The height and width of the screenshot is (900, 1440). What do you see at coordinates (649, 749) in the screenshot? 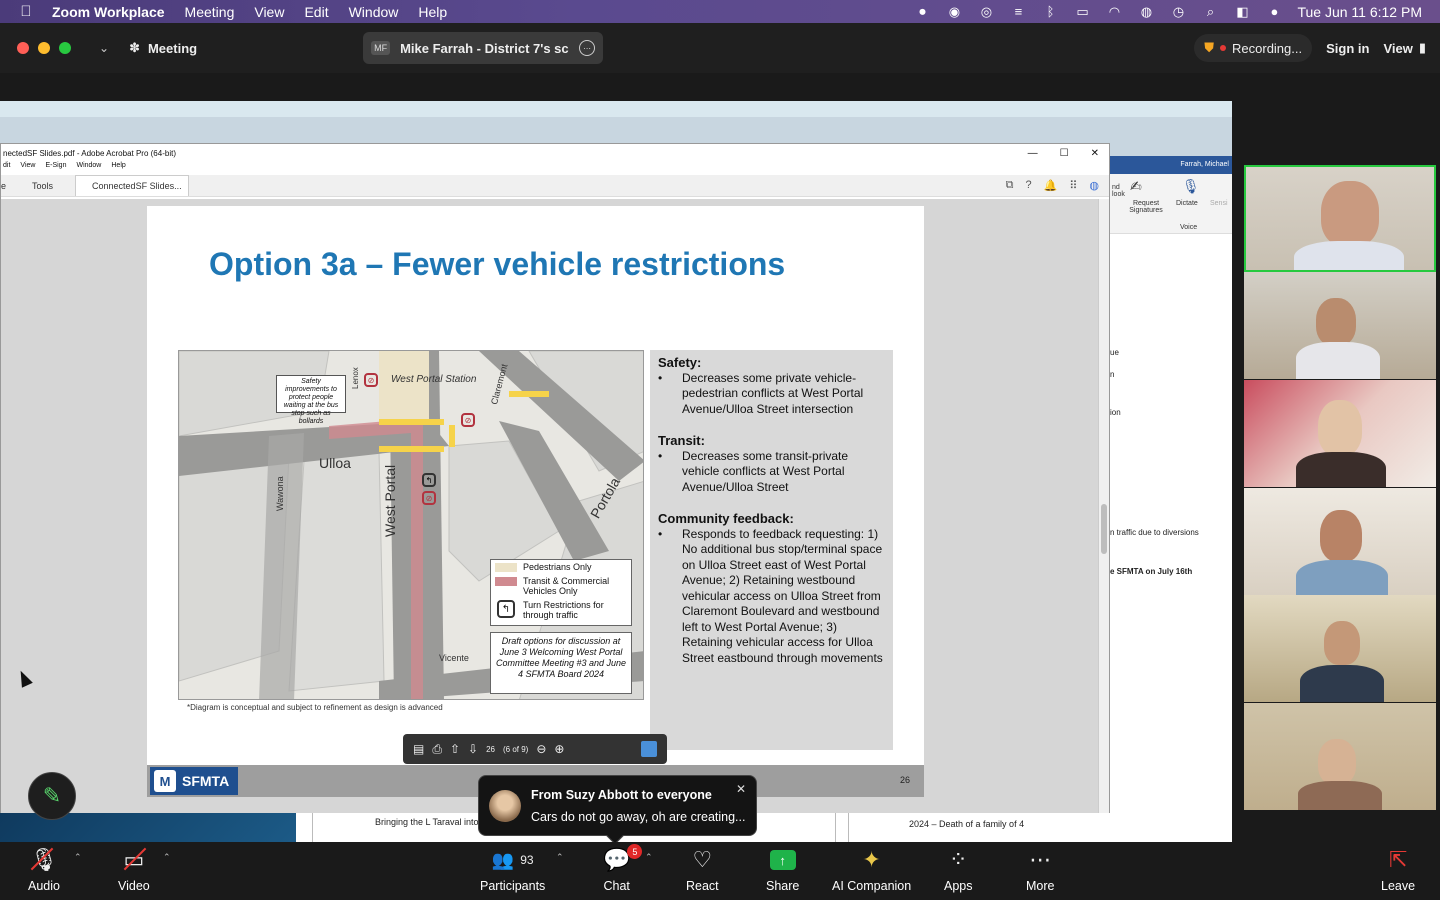
I see `fit-page-icon` at bounding box center [649, 749].